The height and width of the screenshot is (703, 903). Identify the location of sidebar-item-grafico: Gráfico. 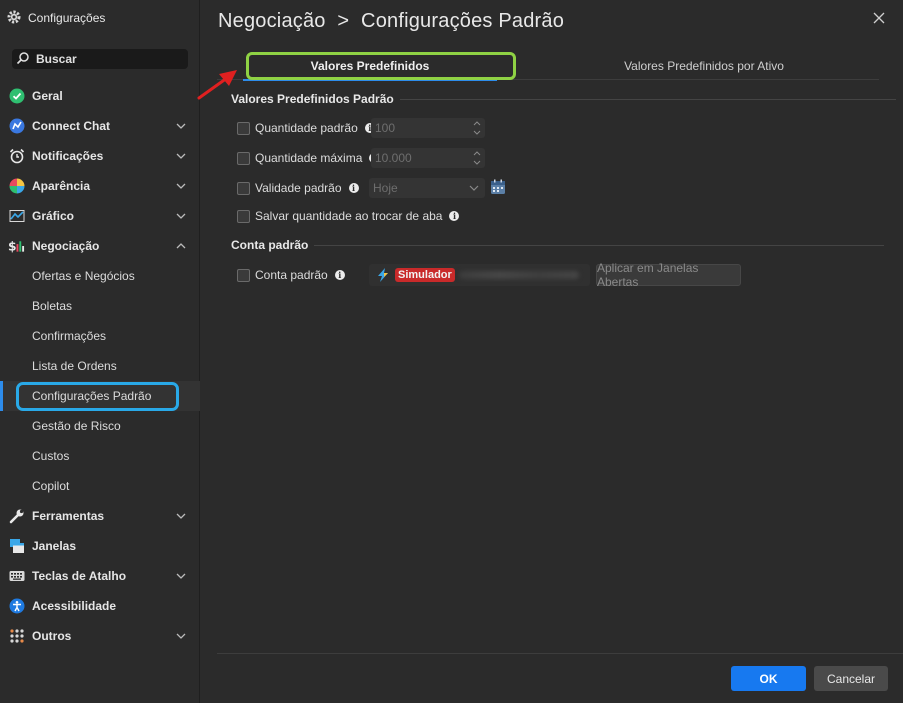
(100, 216).